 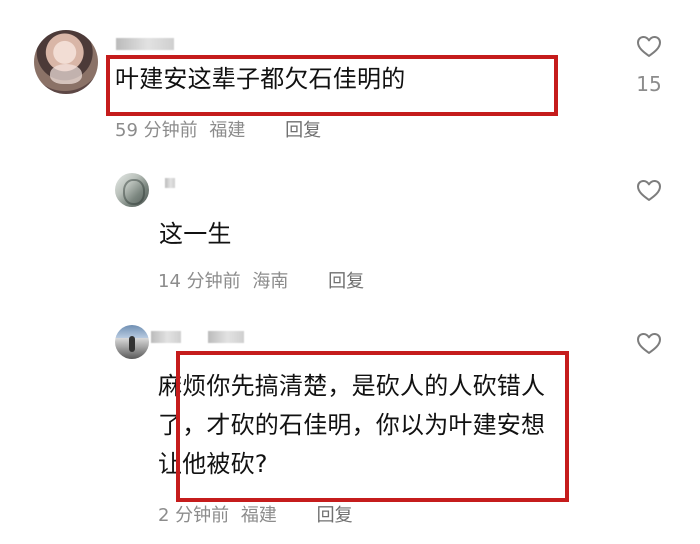 I want to click on reply-time: 2 分钟前, so click(x=194, y=515).